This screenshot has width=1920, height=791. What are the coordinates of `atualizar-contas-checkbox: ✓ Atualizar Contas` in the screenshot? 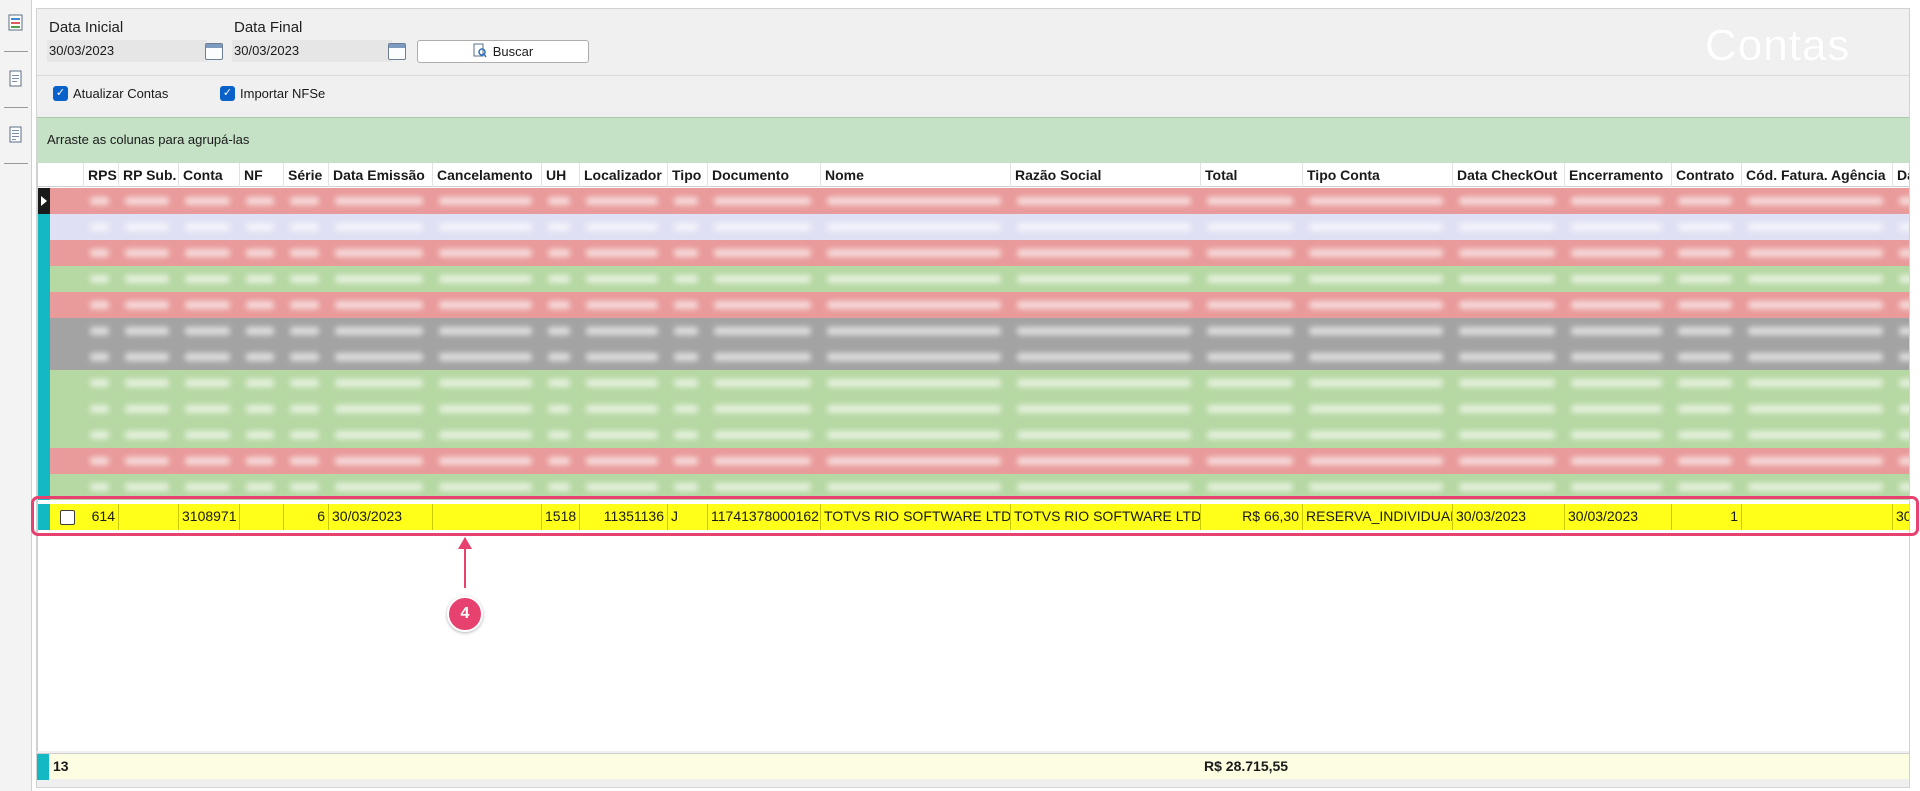 It's located at (110, 93).